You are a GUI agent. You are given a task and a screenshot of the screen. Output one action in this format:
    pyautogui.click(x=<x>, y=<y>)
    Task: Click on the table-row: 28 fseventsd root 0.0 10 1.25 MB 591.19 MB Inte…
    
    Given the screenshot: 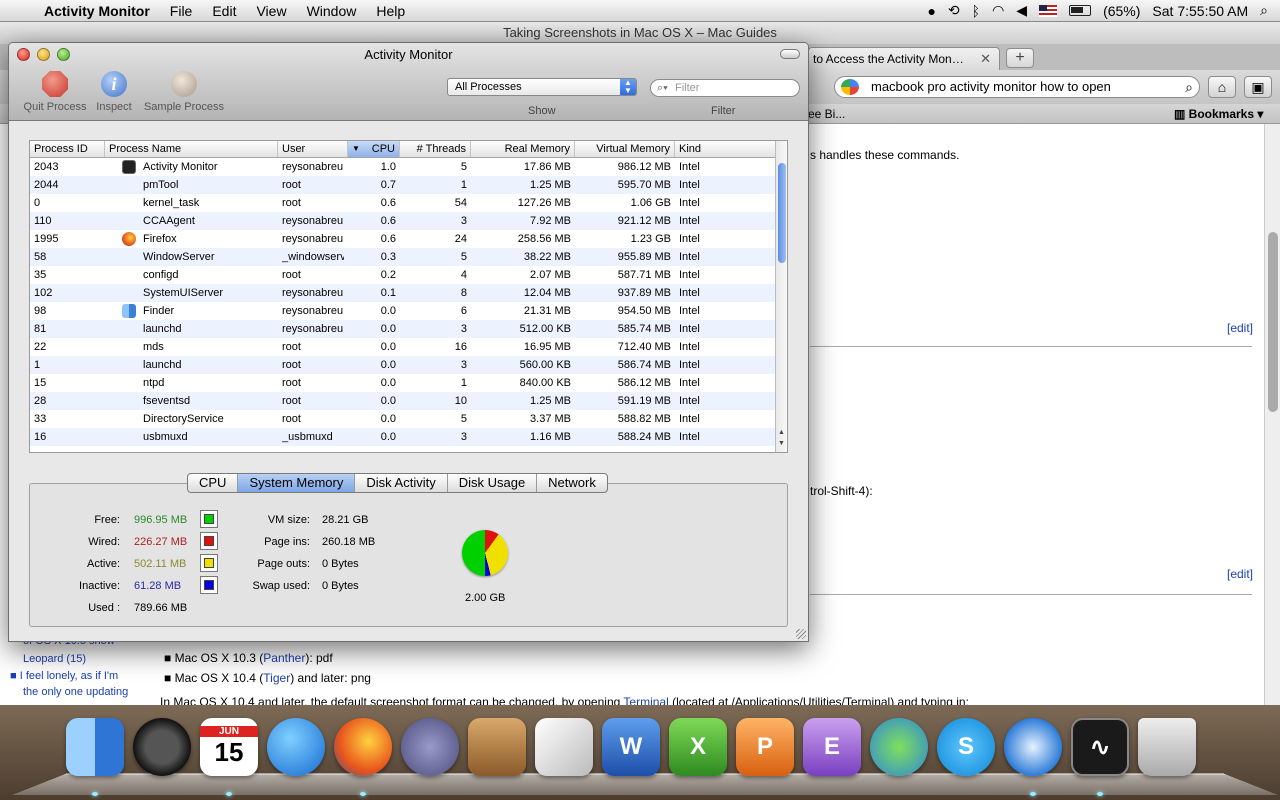 What is the action you would take?
    pyautogui.click(x=403, y=401)
    